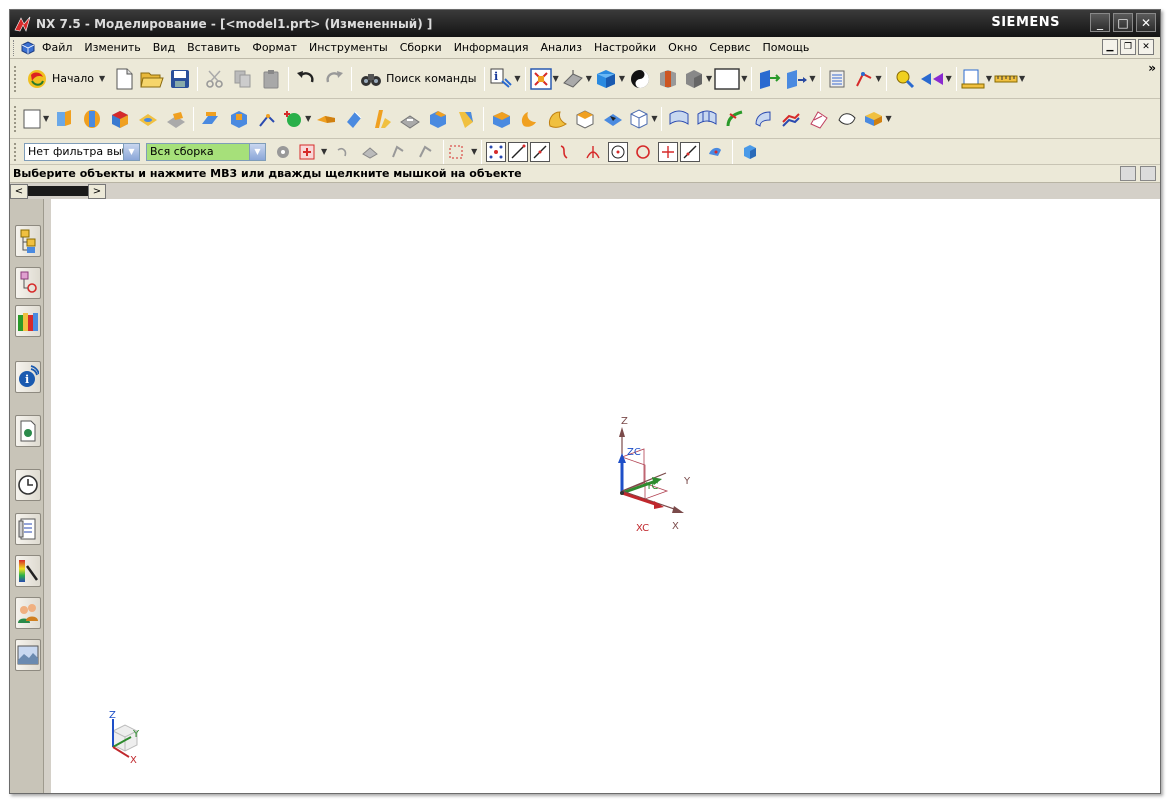 Image resolution: width=1171 pixels, height=806 pixels. I want to click on menu-assemblies: Сборки, so click(421, 47).